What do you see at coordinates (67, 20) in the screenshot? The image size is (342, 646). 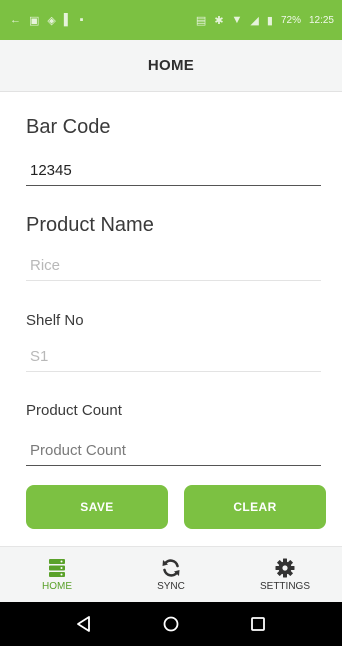 I see `notification-icon: ▌` at bounding box center [67, 20].